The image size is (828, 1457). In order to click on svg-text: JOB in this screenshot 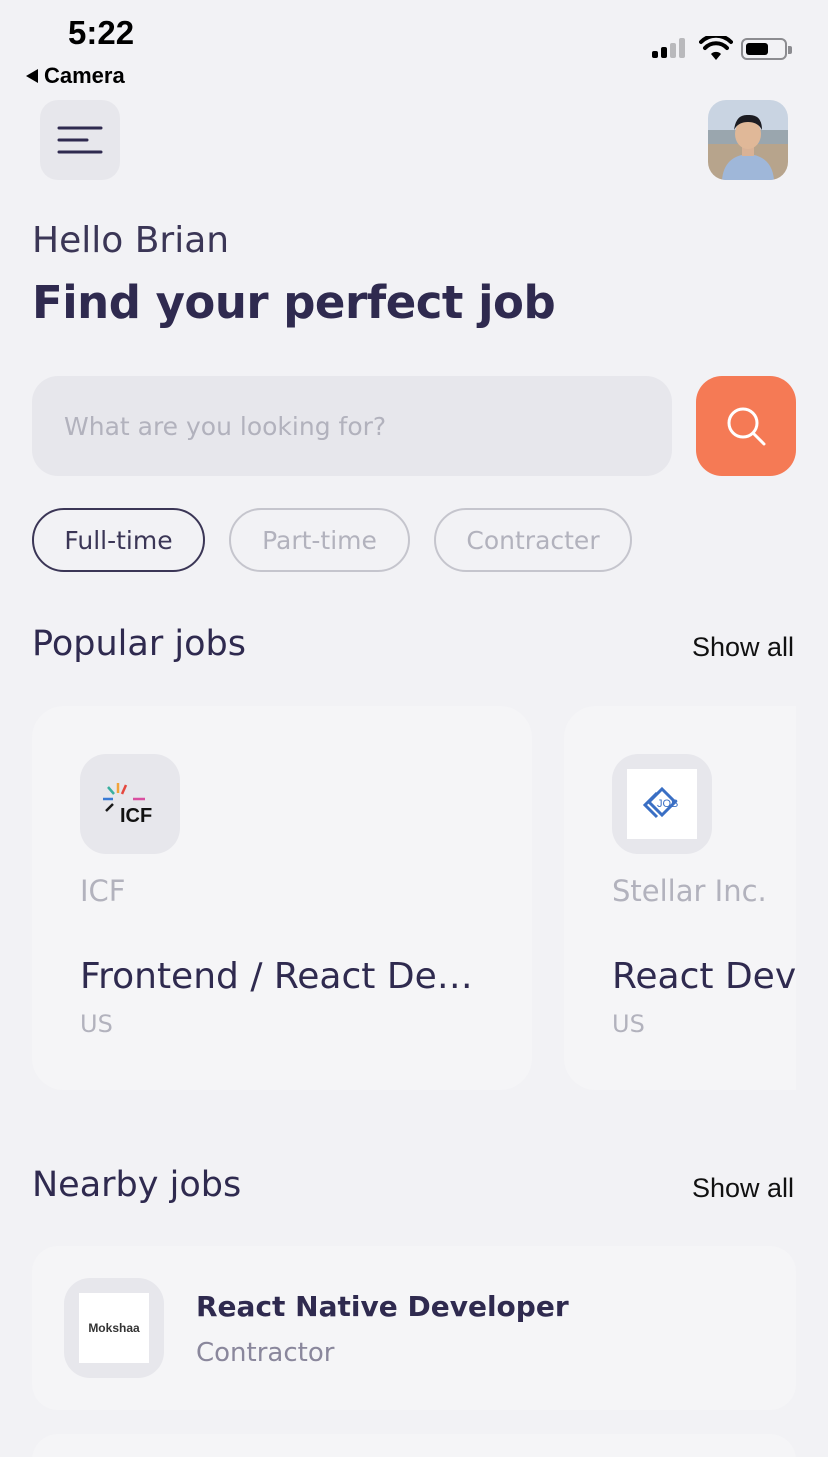, I will do `click(667, 804)`.